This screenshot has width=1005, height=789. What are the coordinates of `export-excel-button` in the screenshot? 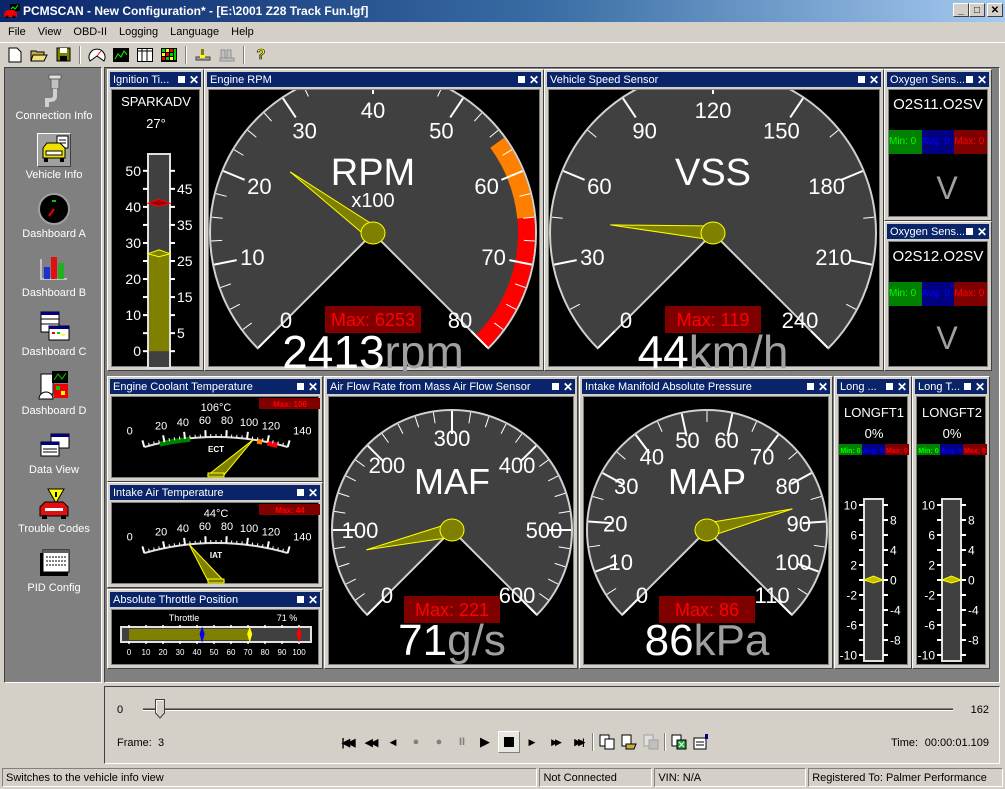 It's located at (679, 742).